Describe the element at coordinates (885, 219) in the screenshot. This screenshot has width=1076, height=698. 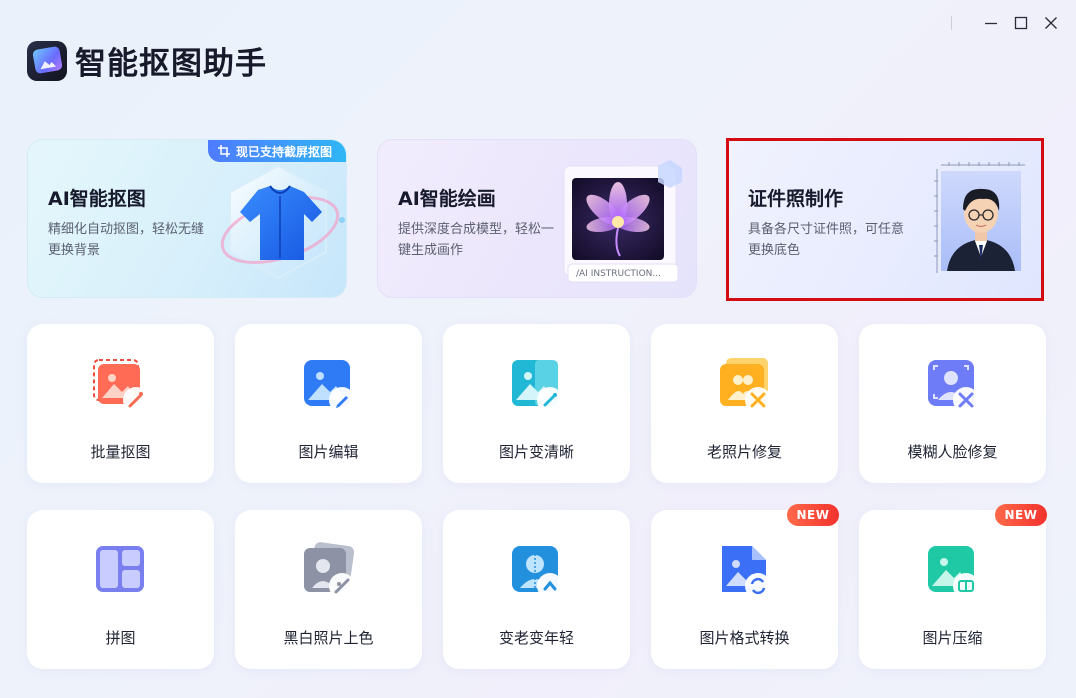
I see `banner-id-photo: 证件照制作 具备各尺寸证件照，可任意更换底色` at that location.